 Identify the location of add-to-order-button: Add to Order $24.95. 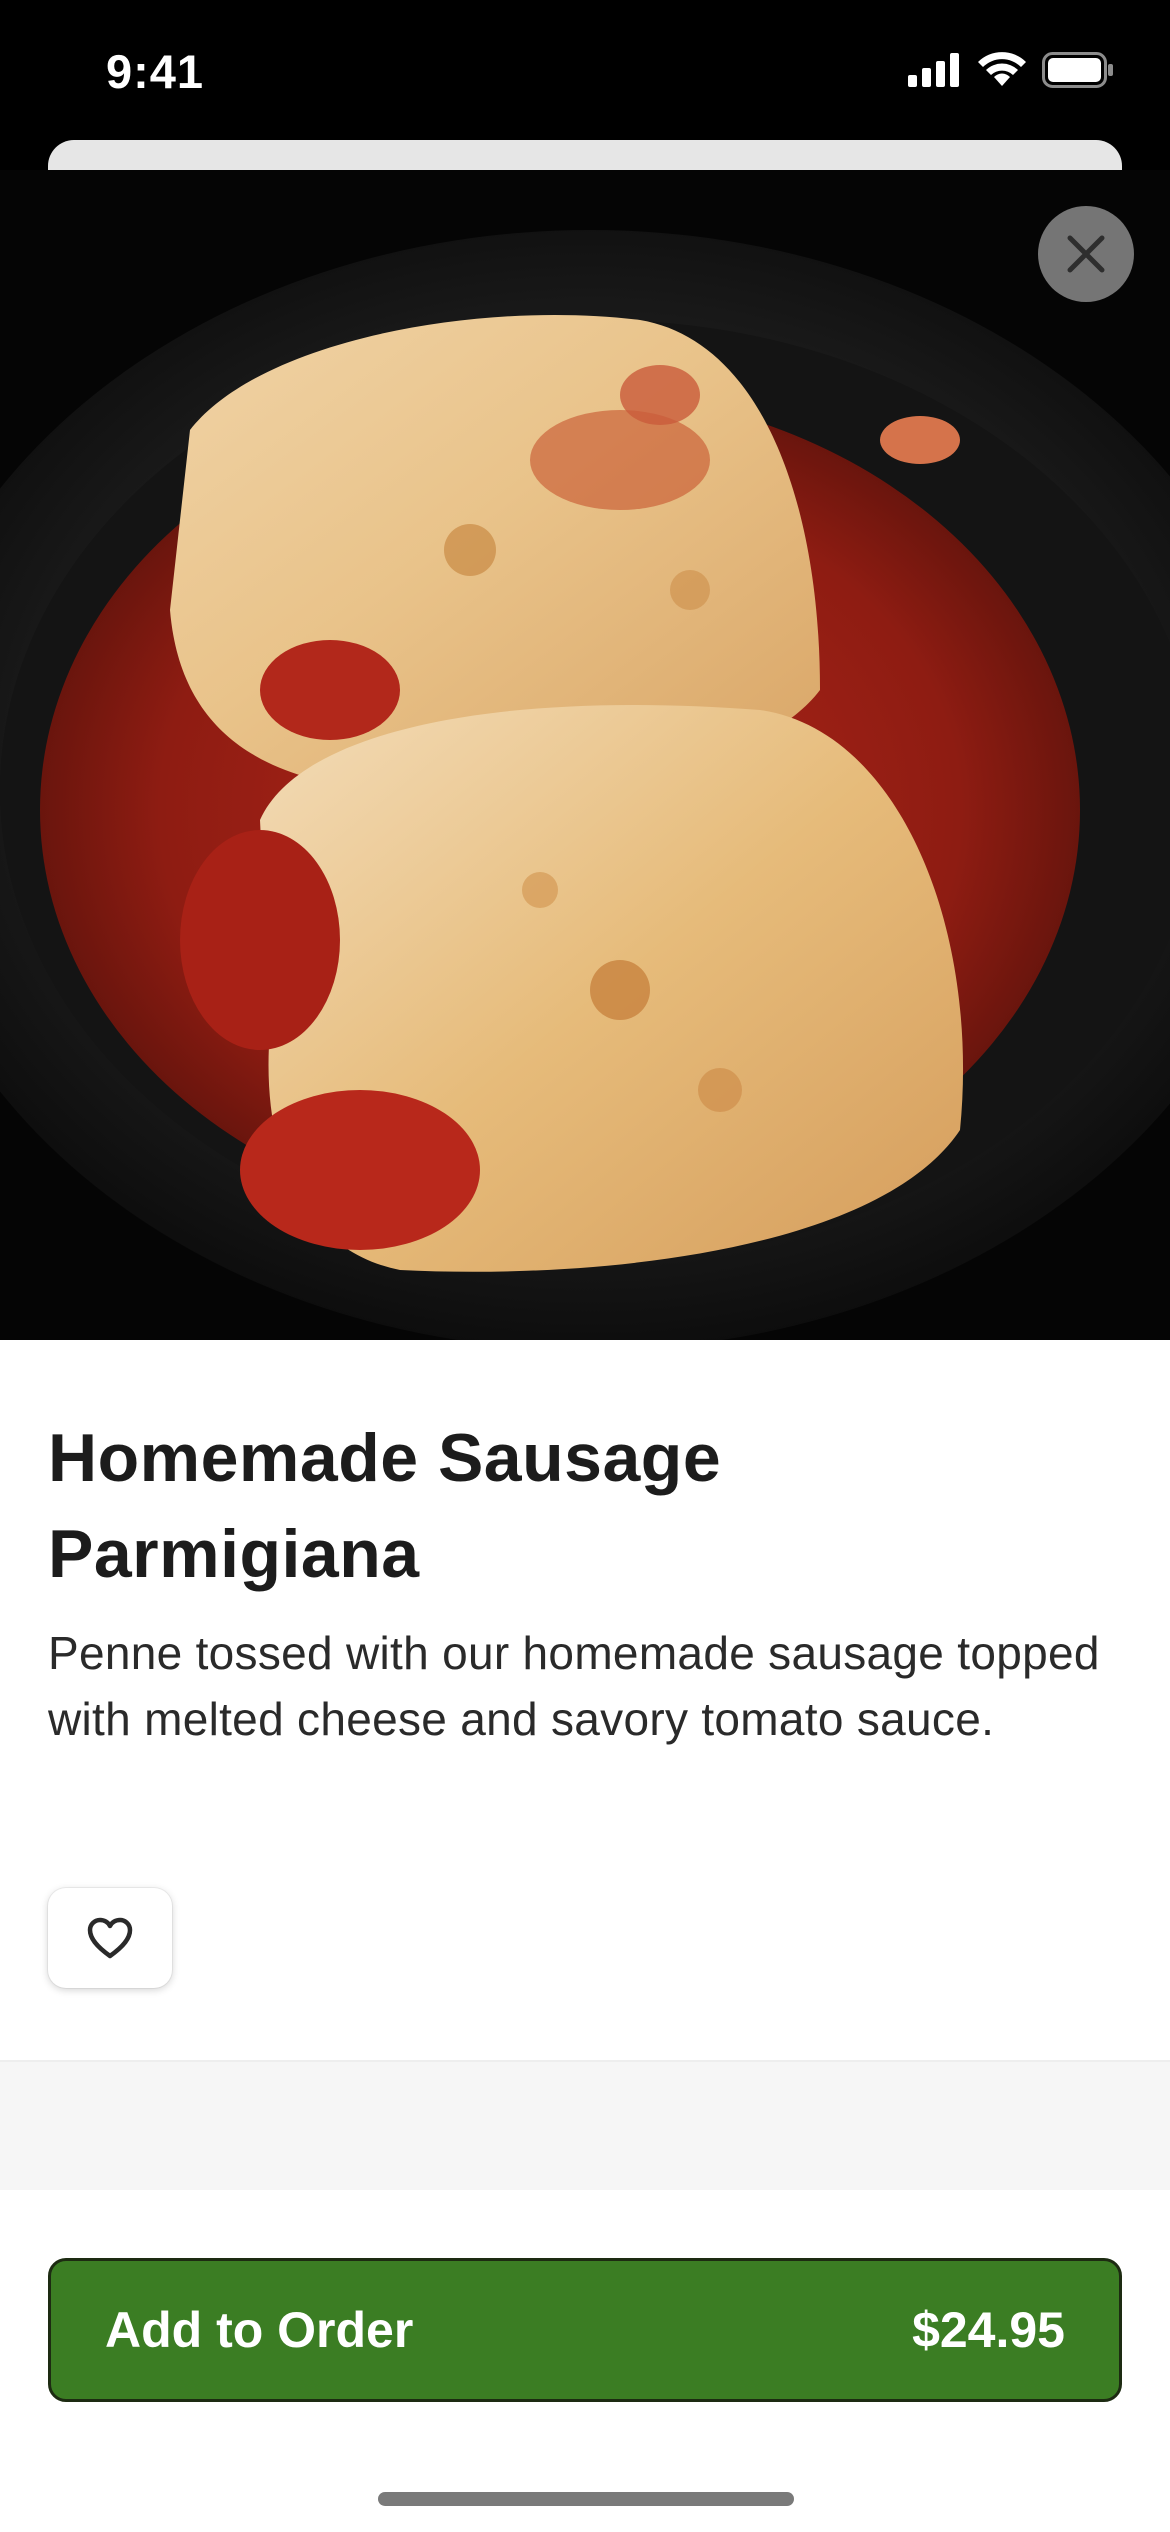
(585, 2330).